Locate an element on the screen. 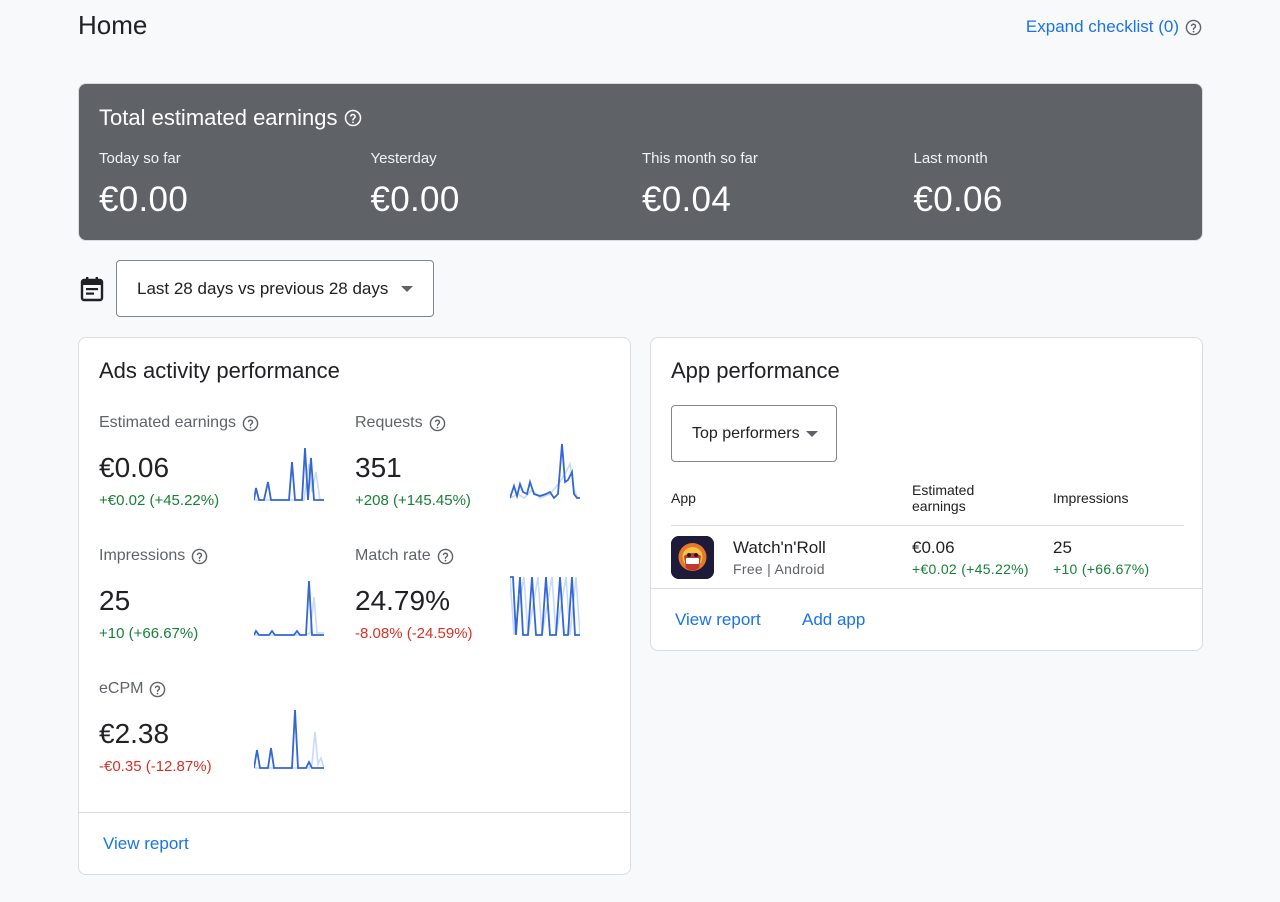 The width and height of the screenshot is (1280, 902). ads-activity-title: Ads activity performance is located at coordinates (219, 370).